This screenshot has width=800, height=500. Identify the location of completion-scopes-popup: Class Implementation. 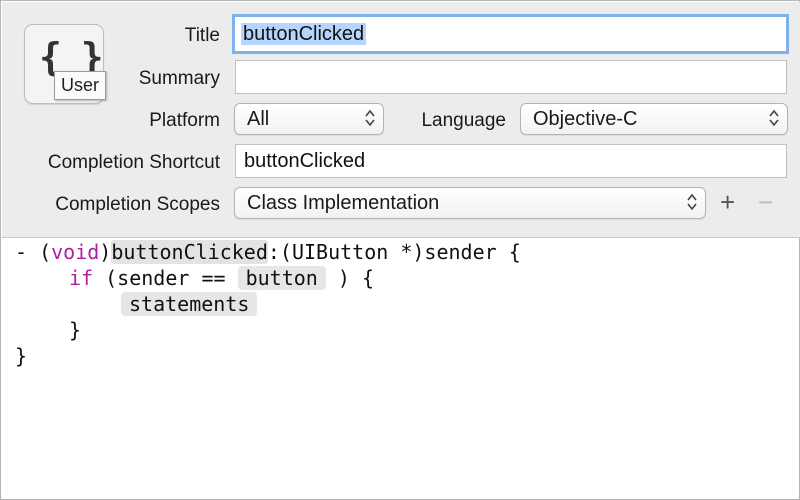
(470, 203).